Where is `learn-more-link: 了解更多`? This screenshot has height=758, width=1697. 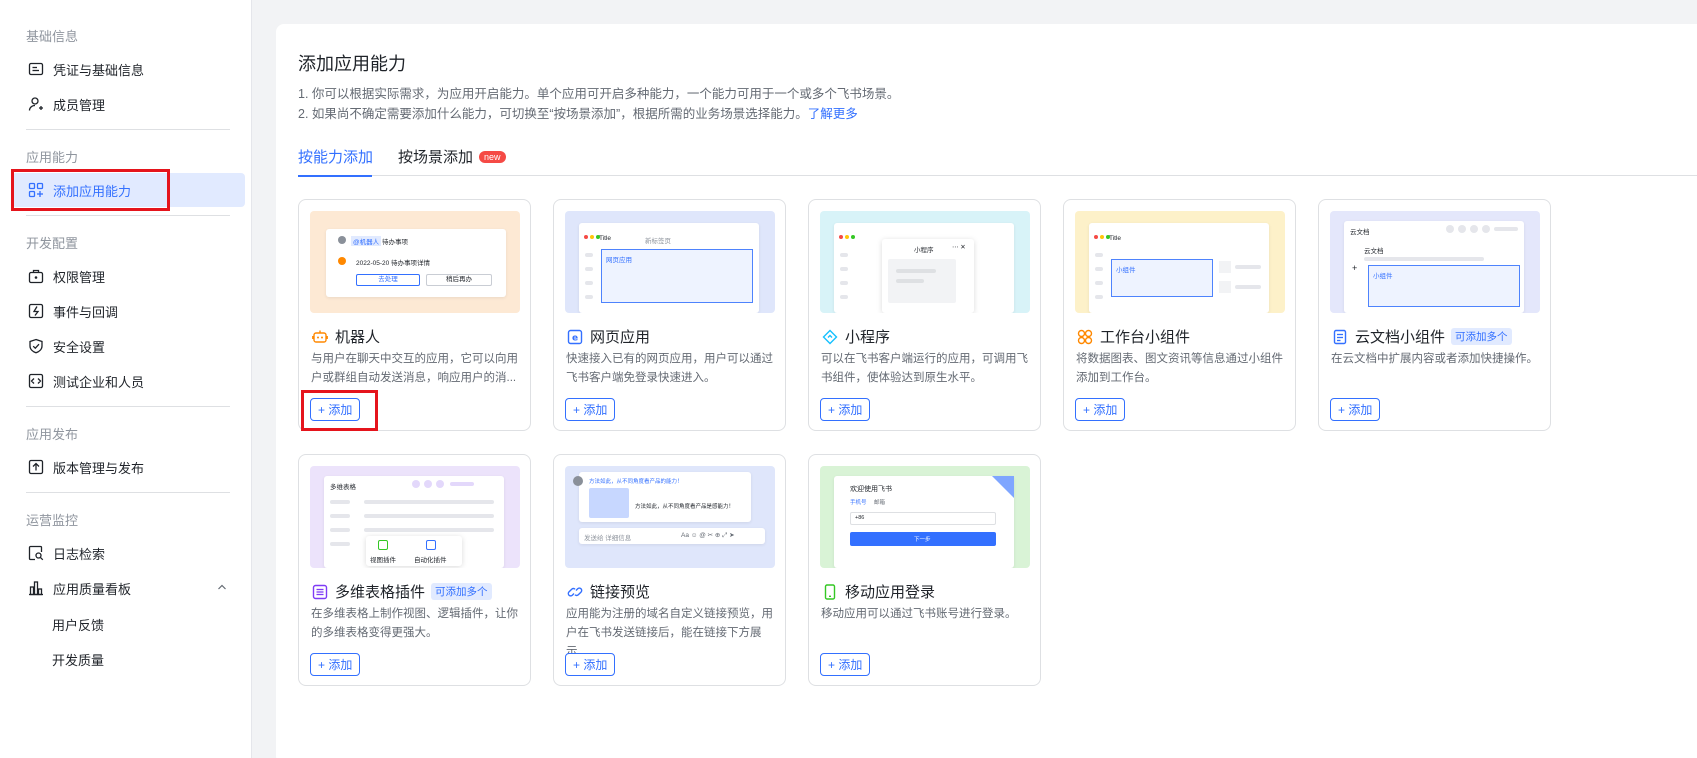
learn-more-link: 了解更多 is located at coordinates (833, 114).